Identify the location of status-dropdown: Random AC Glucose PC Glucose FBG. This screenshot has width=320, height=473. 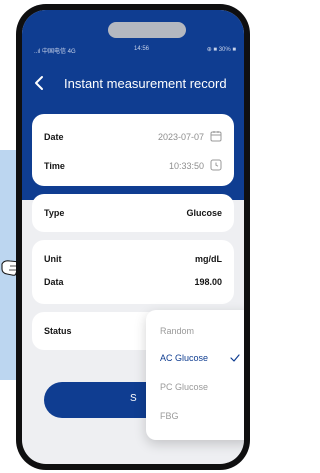
(195, 375).